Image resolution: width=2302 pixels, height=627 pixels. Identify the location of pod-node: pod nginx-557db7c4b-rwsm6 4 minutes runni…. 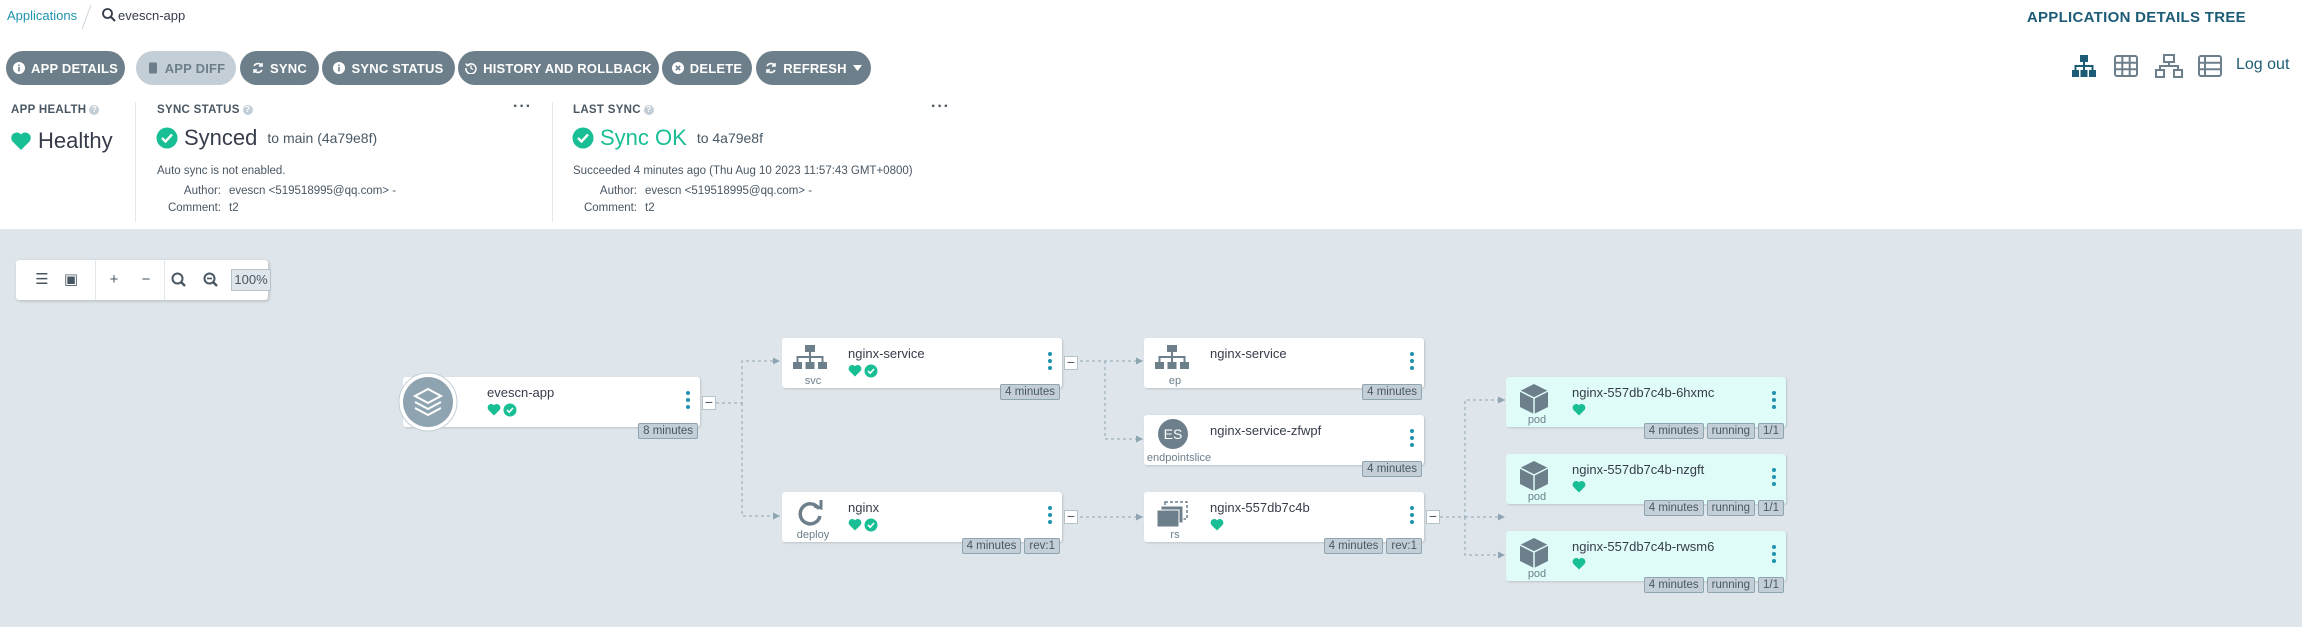
(1646, 562).